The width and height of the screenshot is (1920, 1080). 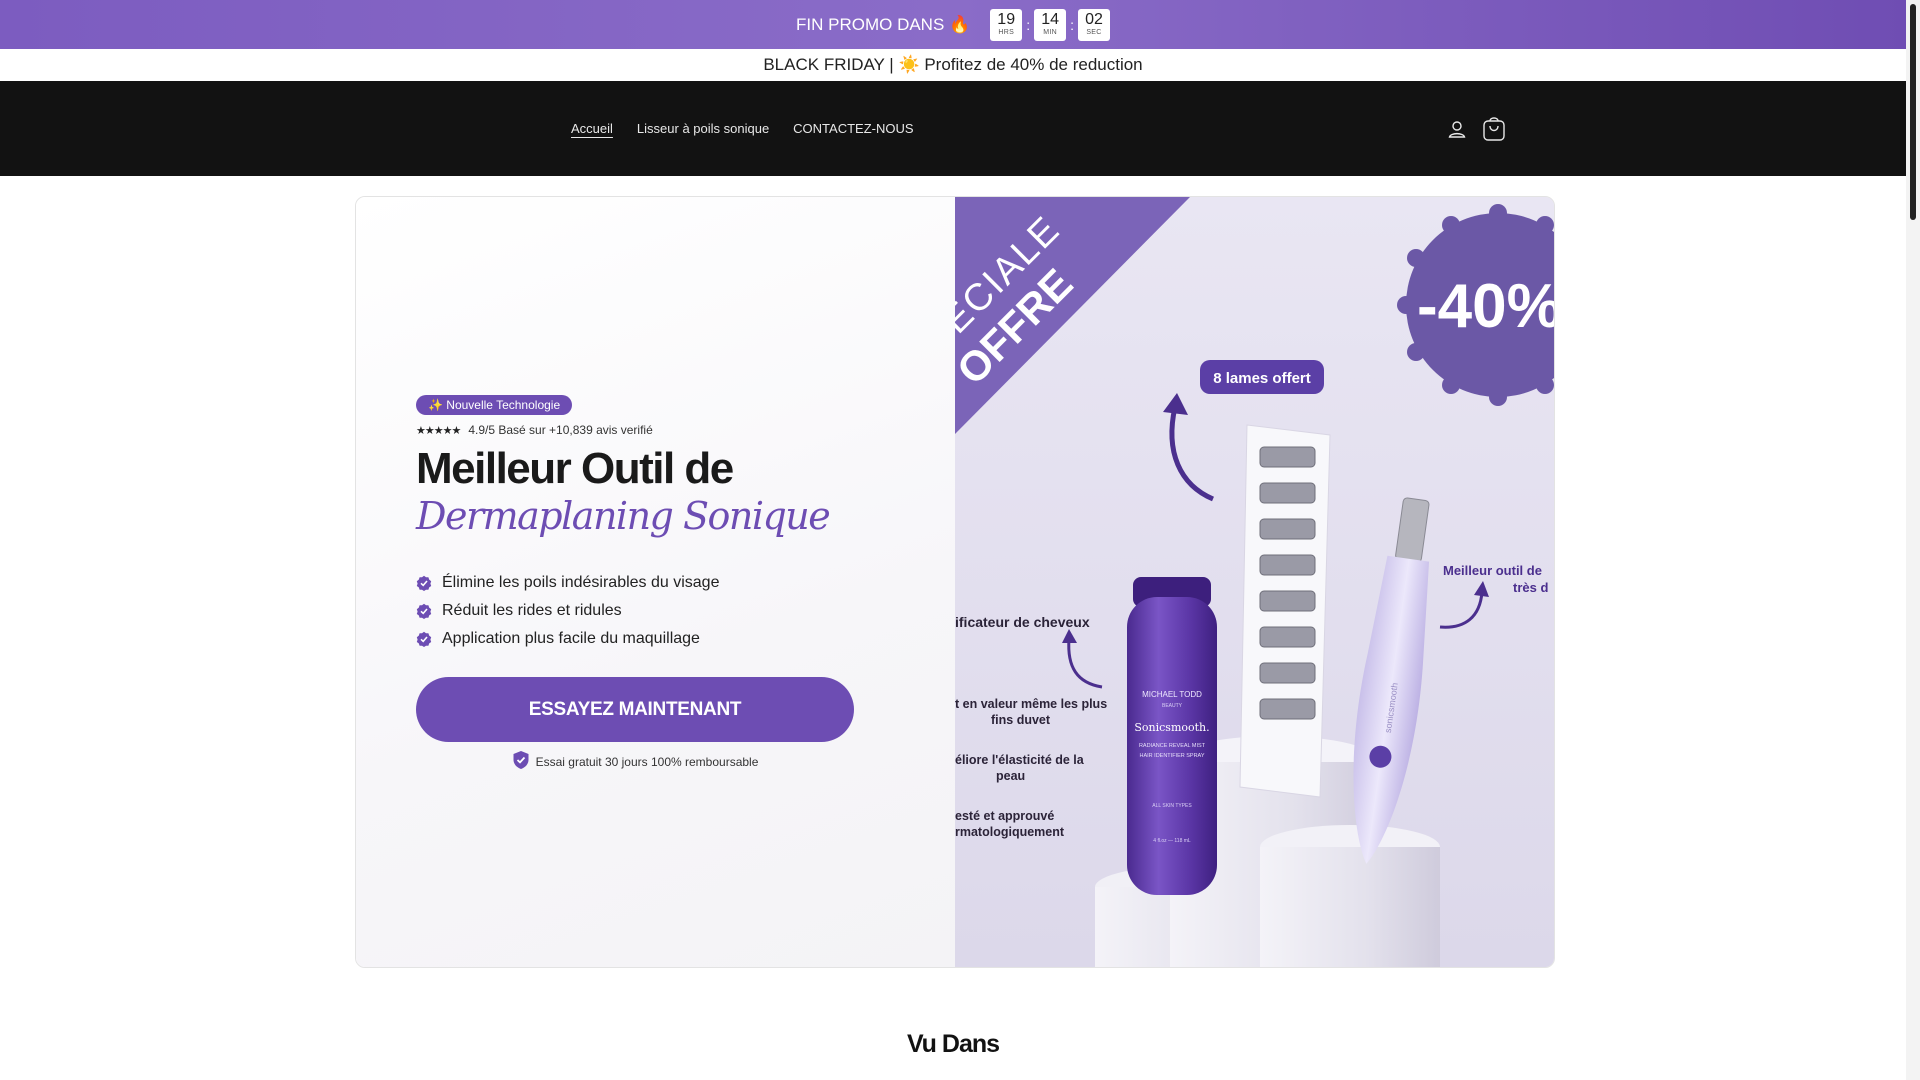 What do you see at coordinates (1094, 19) in the screenshot?
I see `timer-seconds-value: 02` at bounding box center [1094, 19].